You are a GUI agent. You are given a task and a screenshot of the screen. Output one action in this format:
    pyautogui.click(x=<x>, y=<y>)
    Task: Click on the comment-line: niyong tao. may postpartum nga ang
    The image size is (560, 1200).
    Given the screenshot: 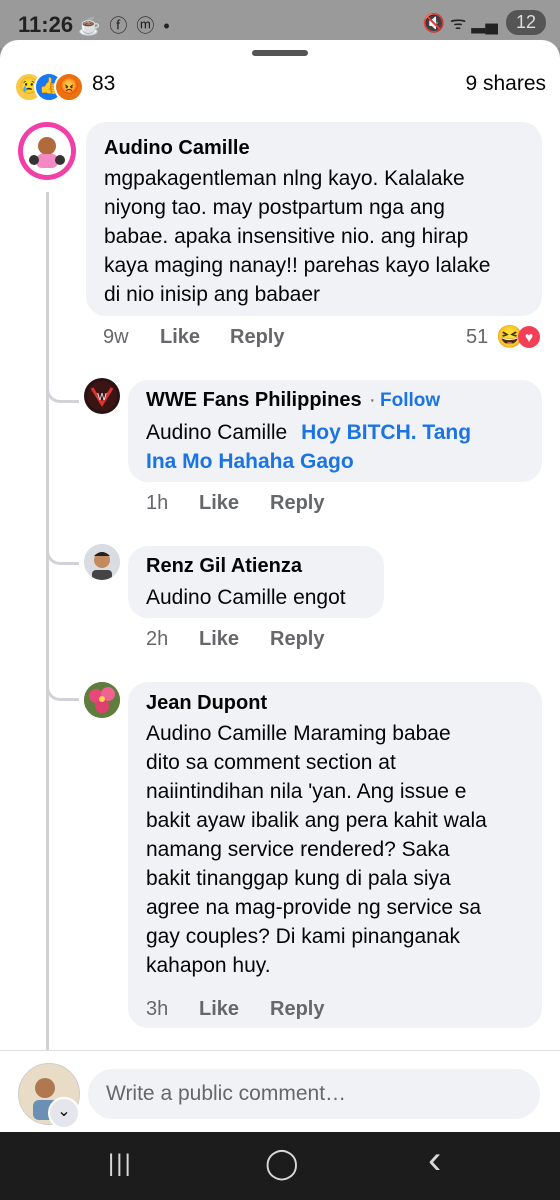 What is the action you would take?
    pyautogui.click(x=274, y=207)
    